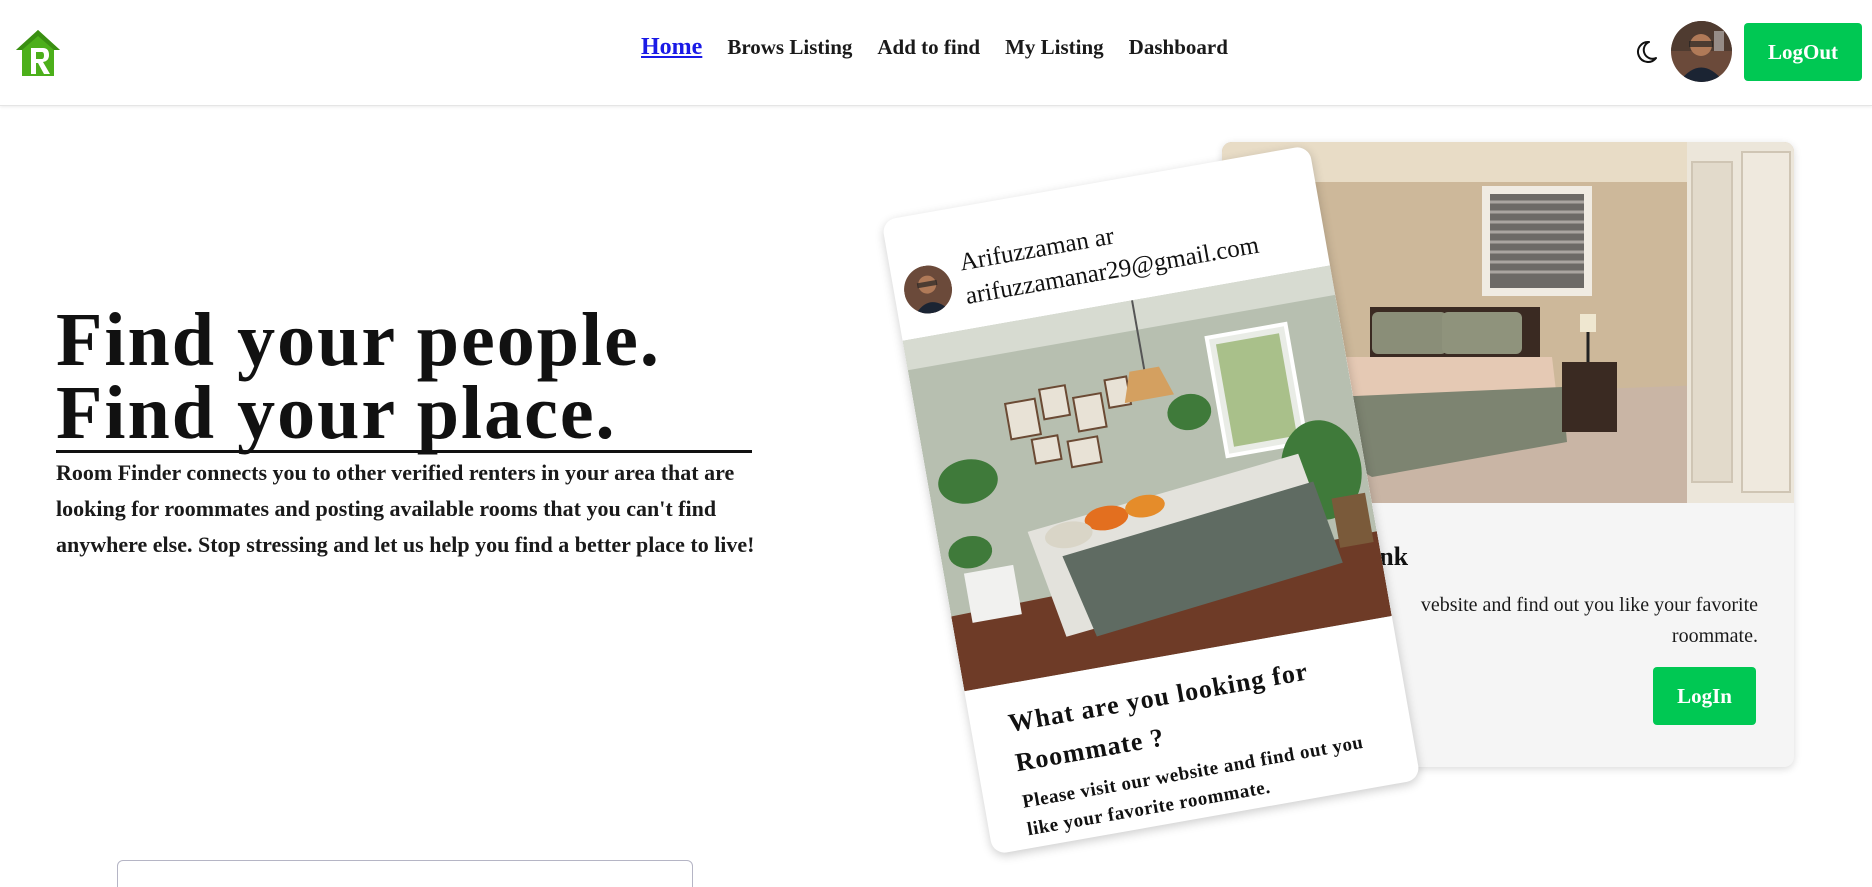  Describe the element at coordinates (1803, 52) in the screenshot. I see `logout-button: LogOut` at that location.